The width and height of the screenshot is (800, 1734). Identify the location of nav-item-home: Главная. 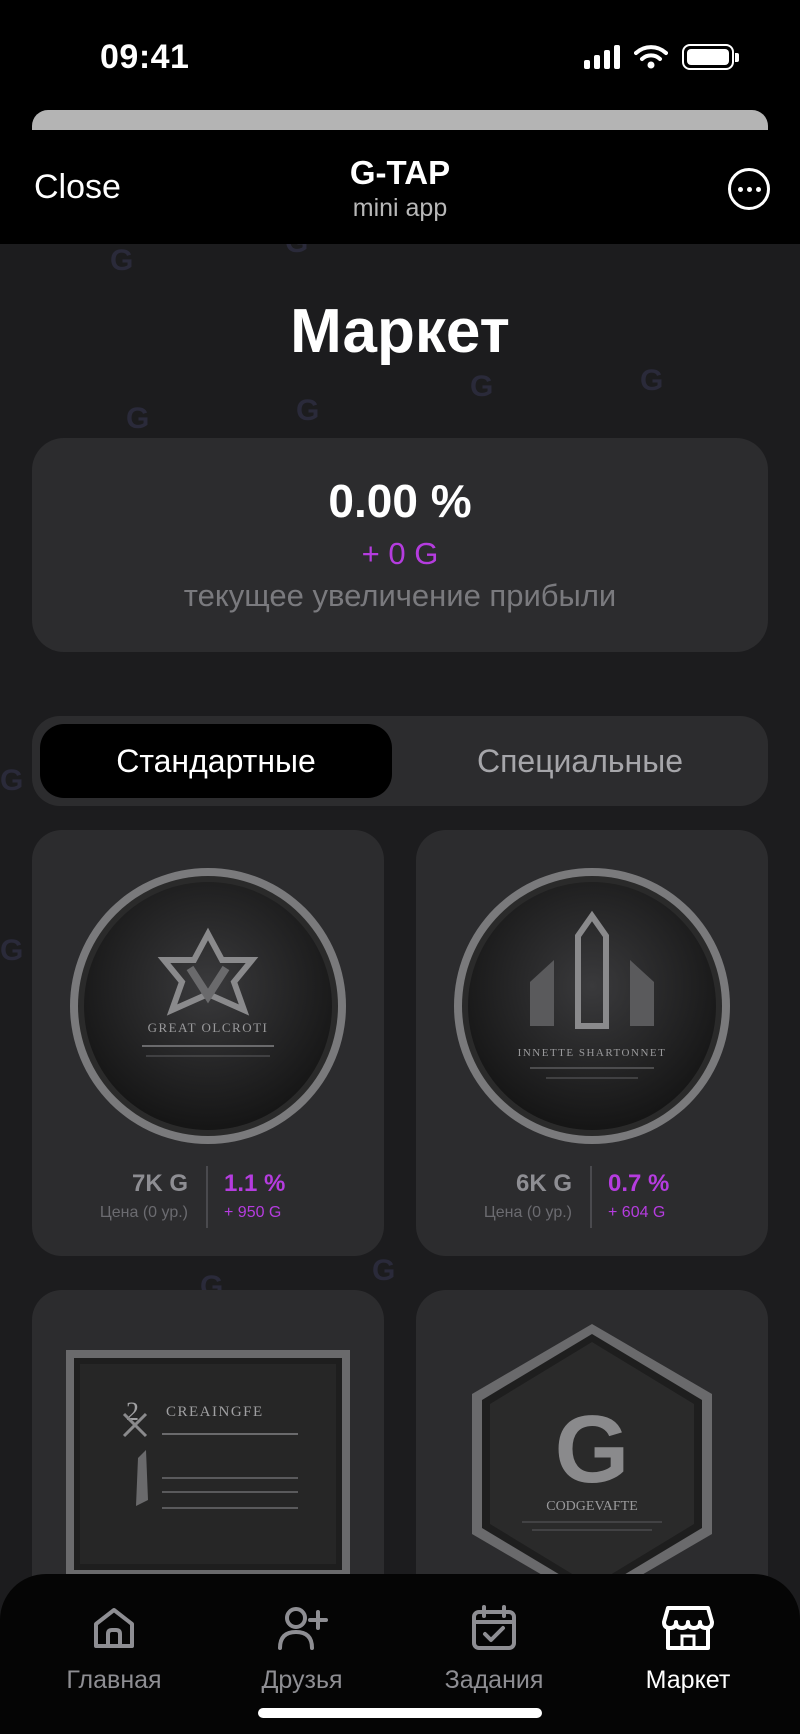
(114, 1649).